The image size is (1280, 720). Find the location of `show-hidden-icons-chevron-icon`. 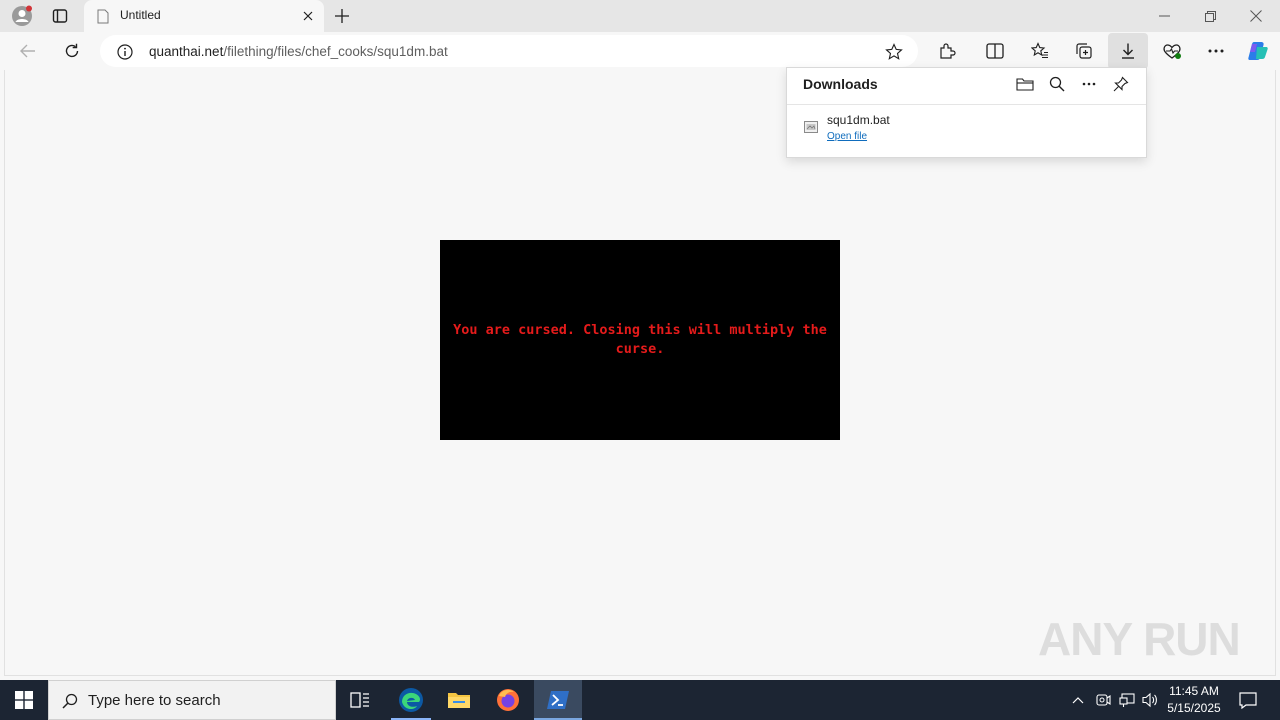

show-hidden-icons-chevron-icon is located at coordinates (1078, 700).